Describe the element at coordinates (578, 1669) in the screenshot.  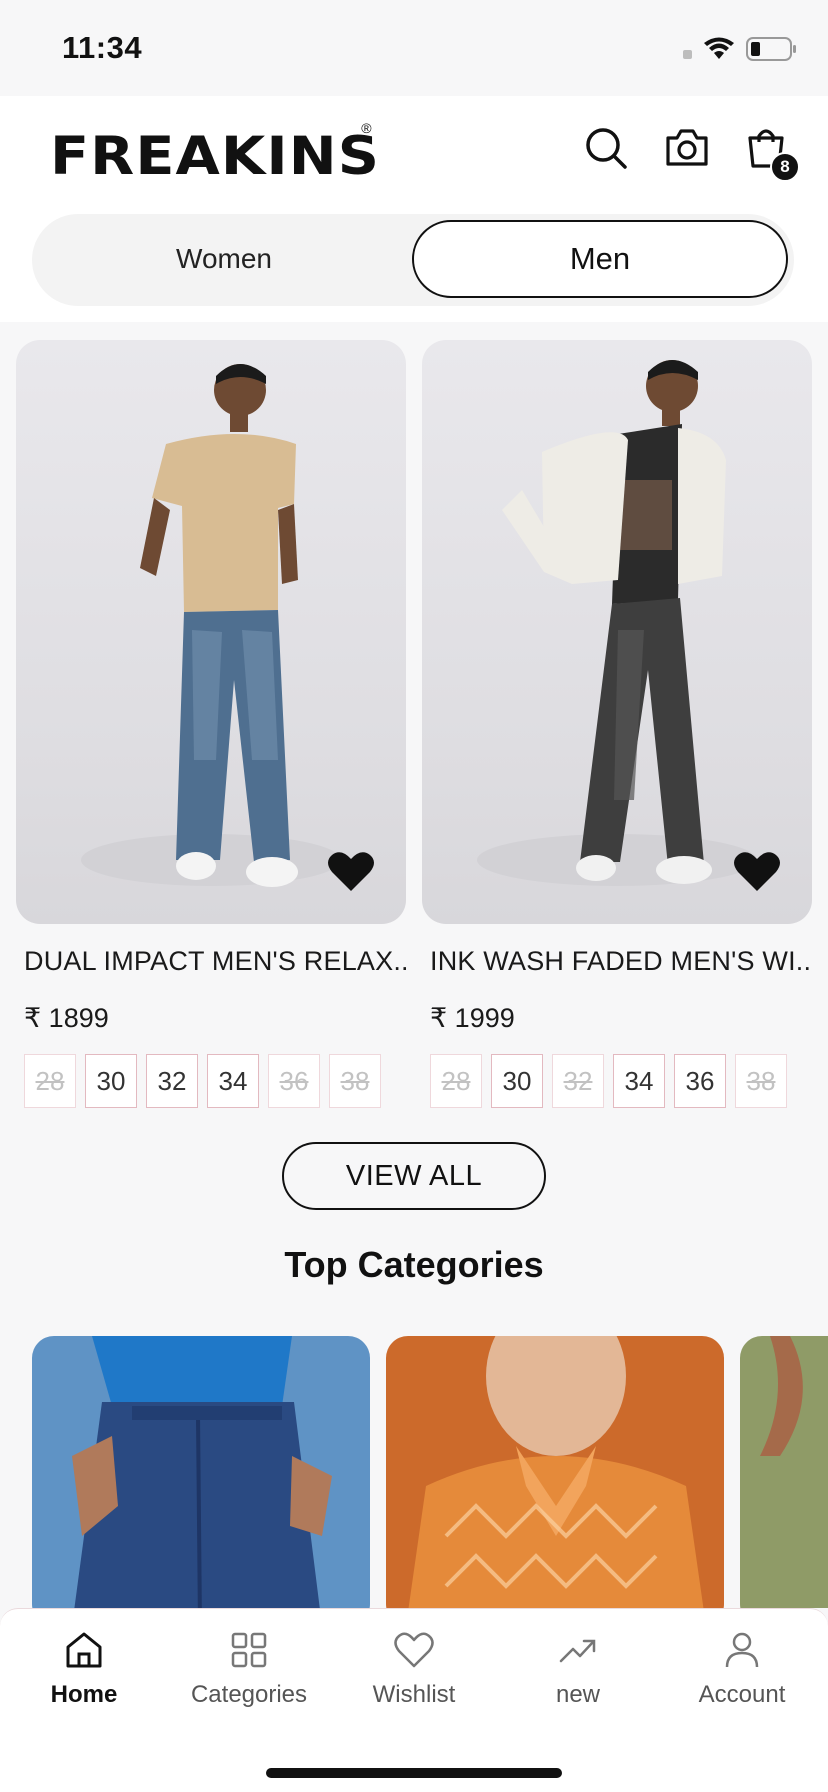
I see `nav-new: new` at that location.